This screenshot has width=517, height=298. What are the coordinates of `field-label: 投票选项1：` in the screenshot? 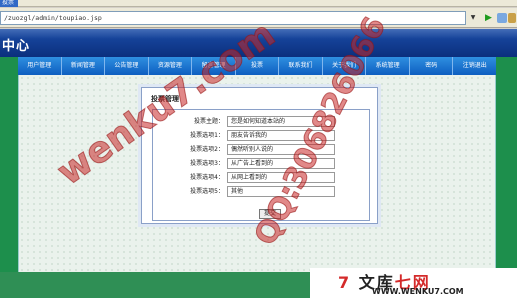 It's located at (207, 135).